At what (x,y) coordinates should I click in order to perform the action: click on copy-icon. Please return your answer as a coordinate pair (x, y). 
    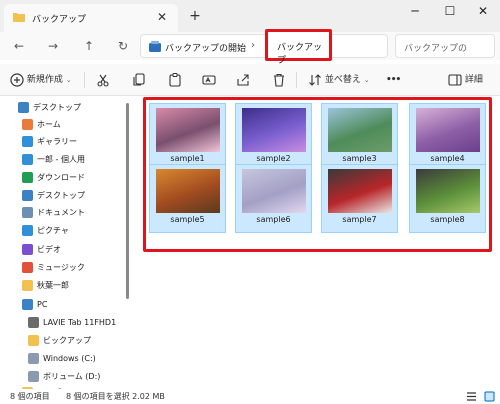
    Looking at the image, I should click on (139, 79).